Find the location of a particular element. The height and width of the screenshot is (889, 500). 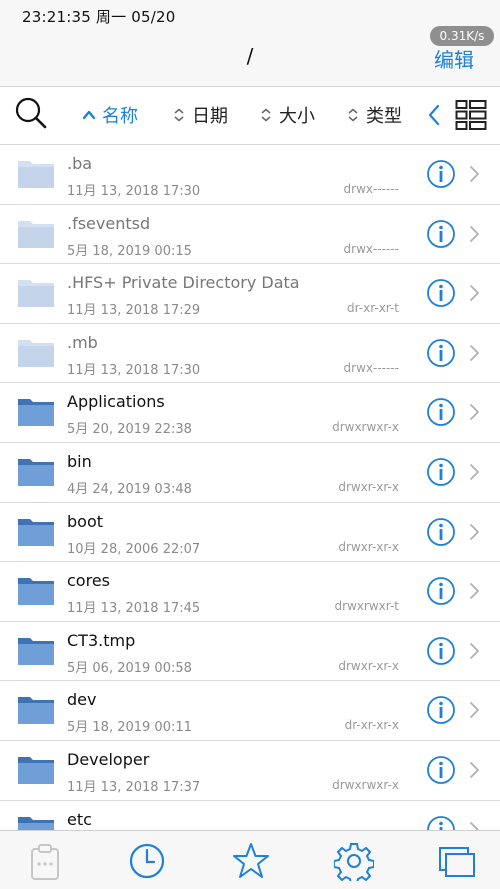

file-name: .fseventsd is located at coordinates (109, 223).